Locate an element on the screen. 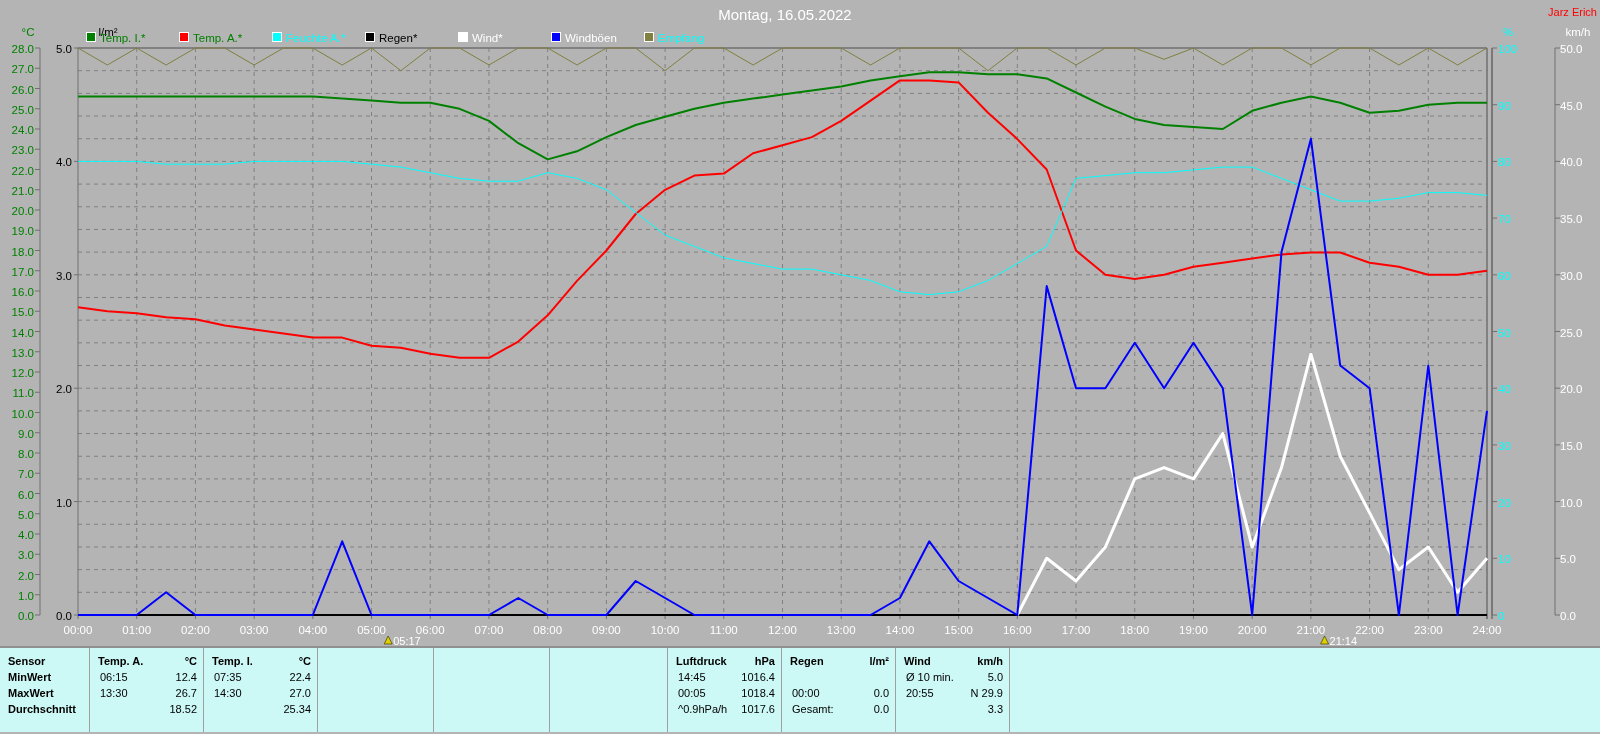  table-cell-text: 06:15 is located at coordinates (114, 677).